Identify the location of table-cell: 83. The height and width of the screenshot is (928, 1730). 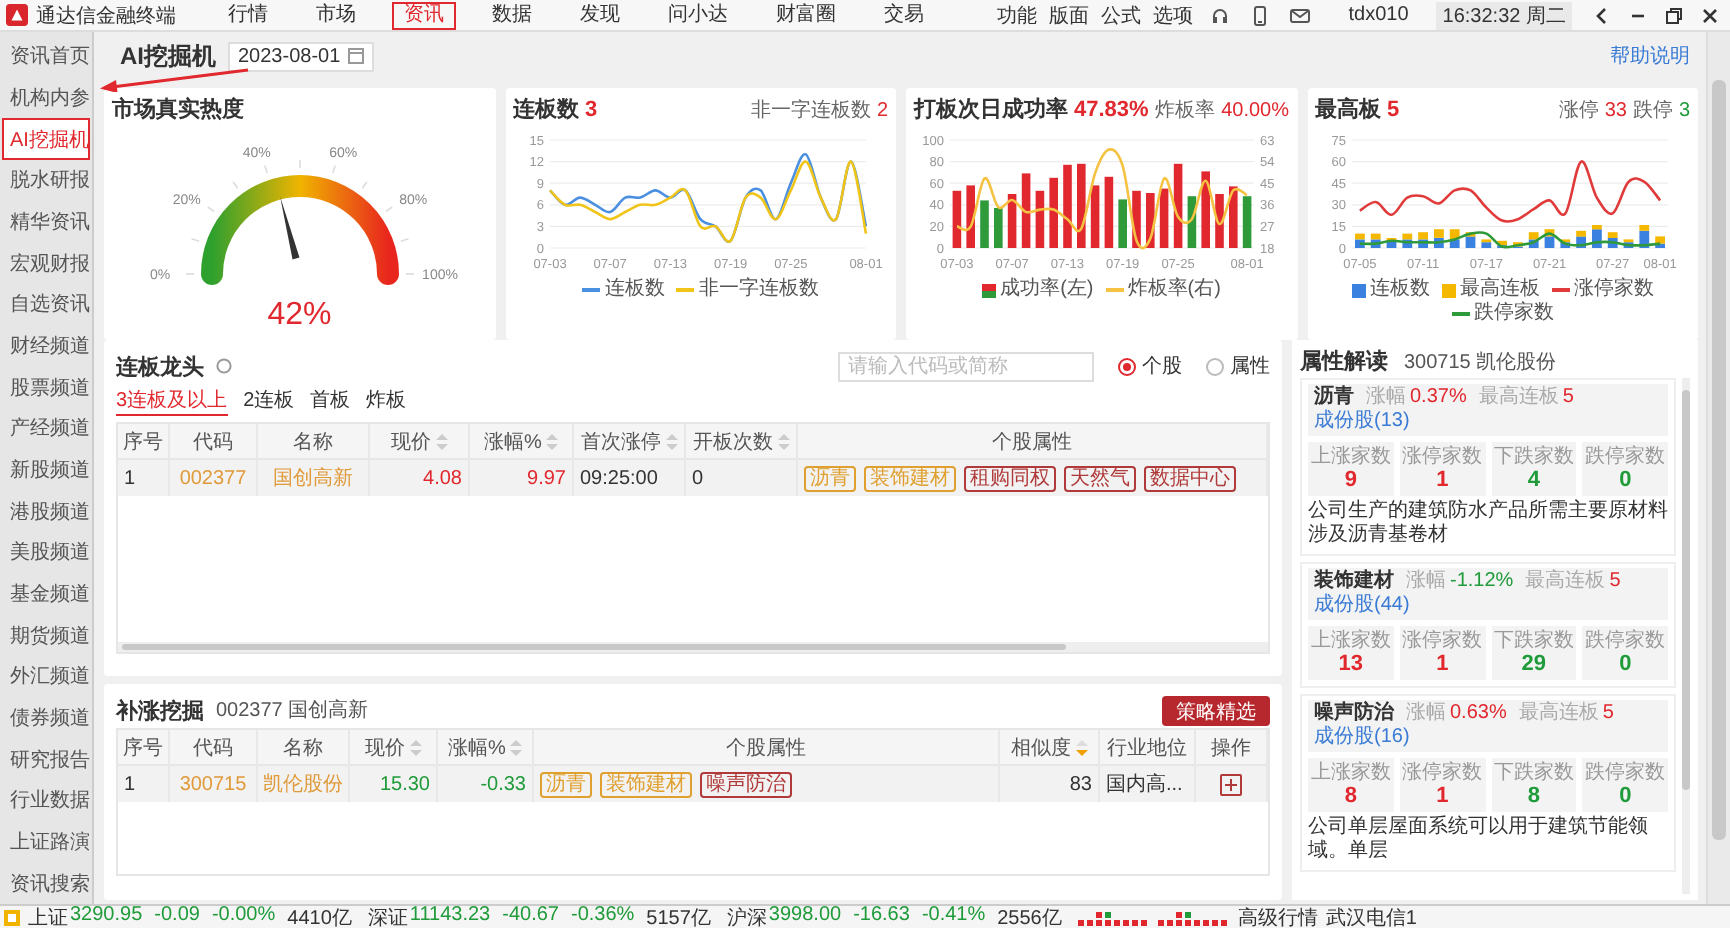
(1050, 784).